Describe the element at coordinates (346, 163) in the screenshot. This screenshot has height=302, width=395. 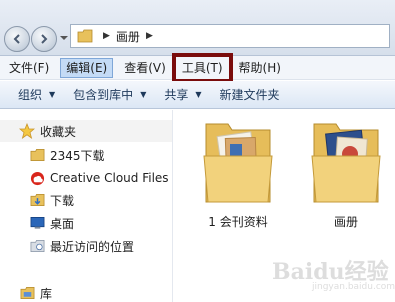
I see `folder-with-pictures-icon` at that location.